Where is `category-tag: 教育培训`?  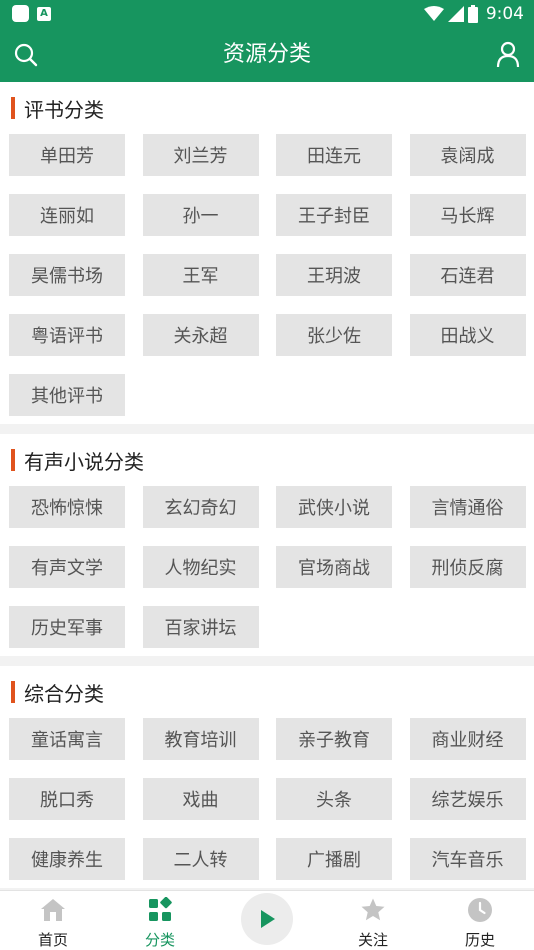 category-tag: 教育培训 is located at coordinates (200, 739).